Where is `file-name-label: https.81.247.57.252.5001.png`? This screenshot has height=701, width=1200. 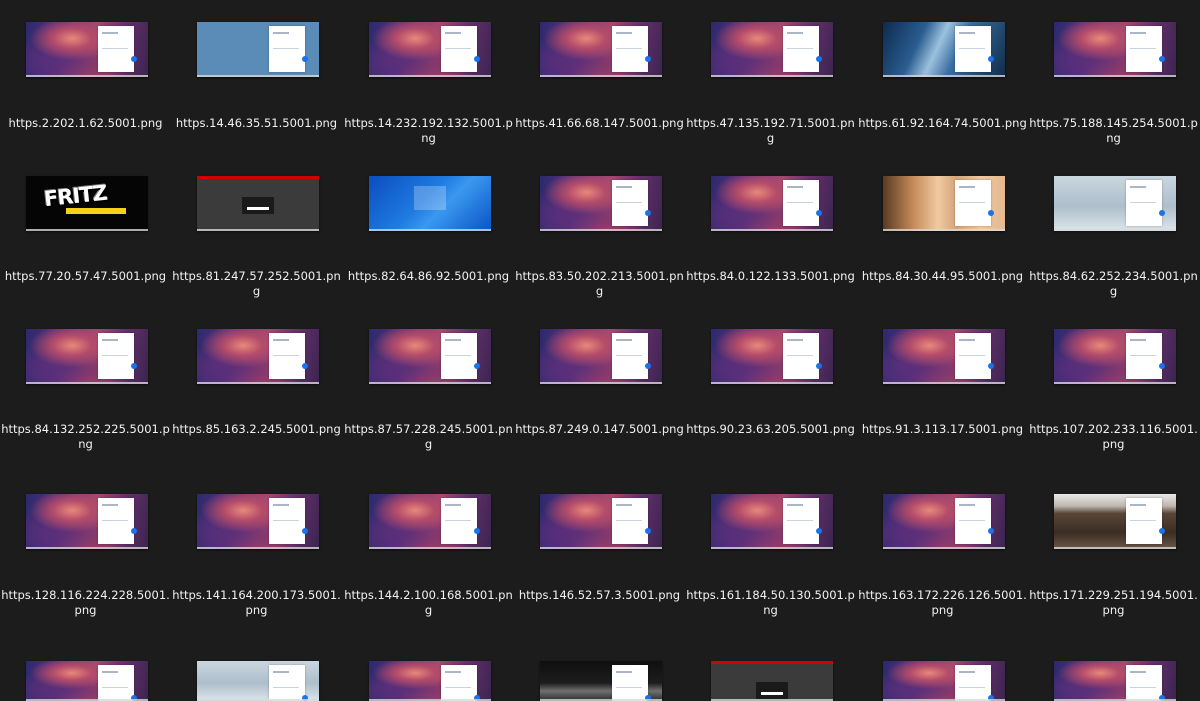
file-name-label: https.81.247.57.252.5001.png is located at coordinates (256, 283).